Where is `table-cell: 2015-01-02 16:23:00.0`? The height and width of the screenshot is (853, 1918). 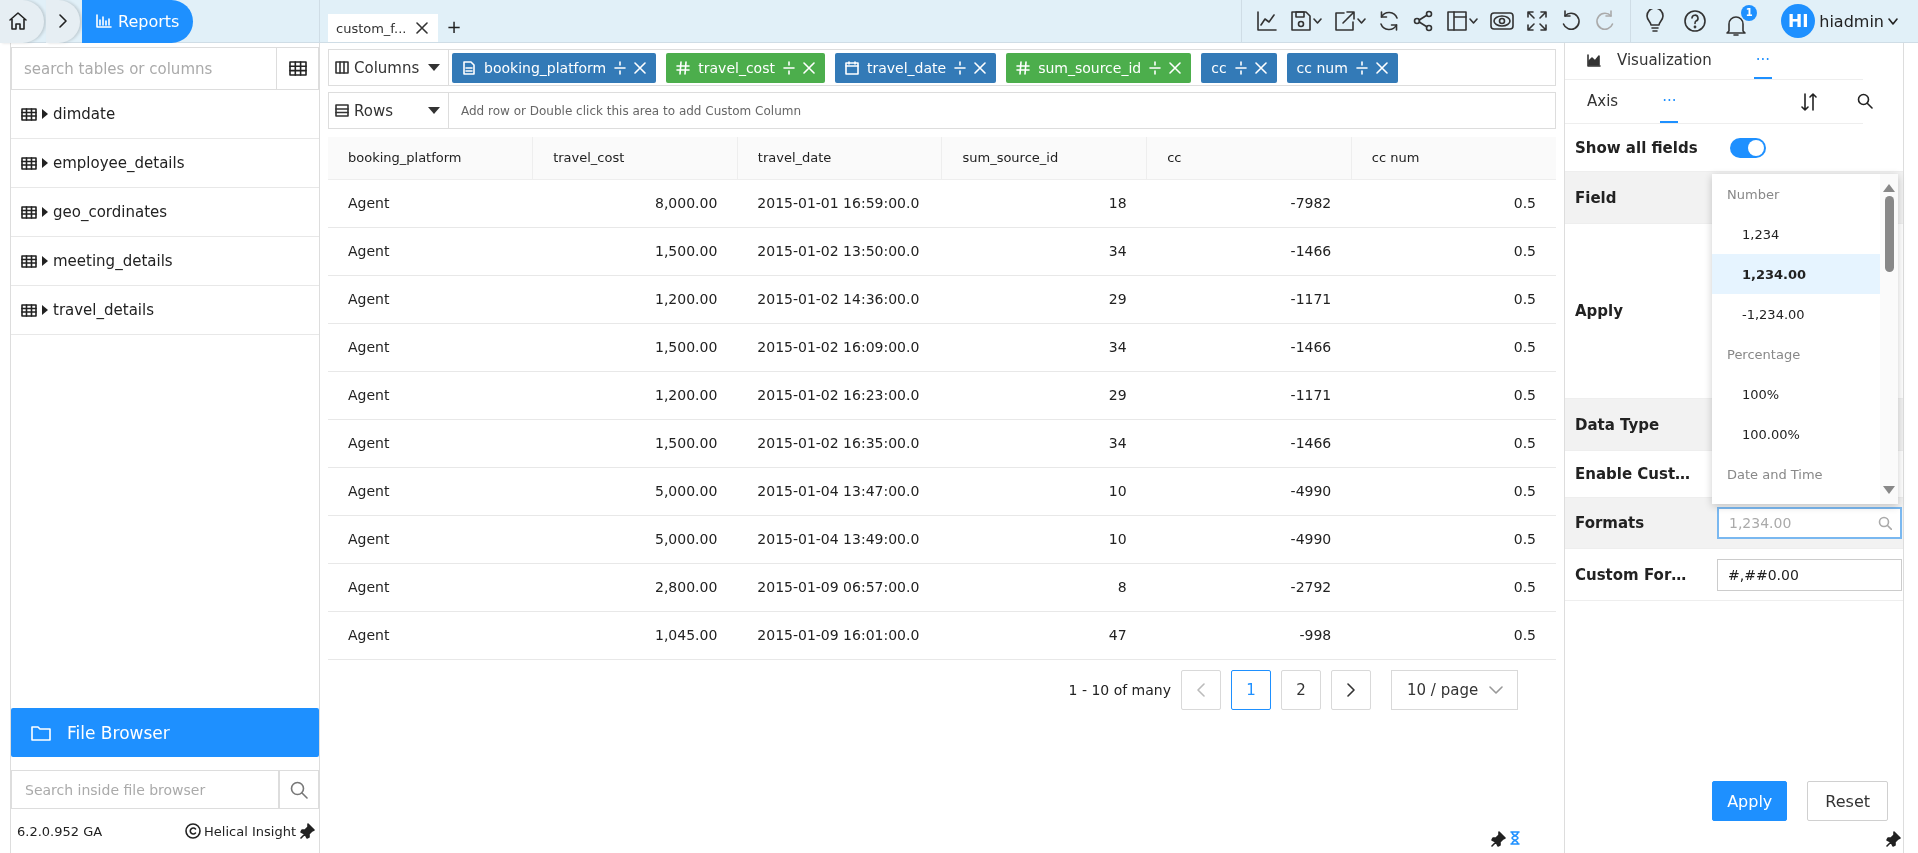
table-cell: 2015-01-02 16:23:00.0 is located at coordinates (839, 395).